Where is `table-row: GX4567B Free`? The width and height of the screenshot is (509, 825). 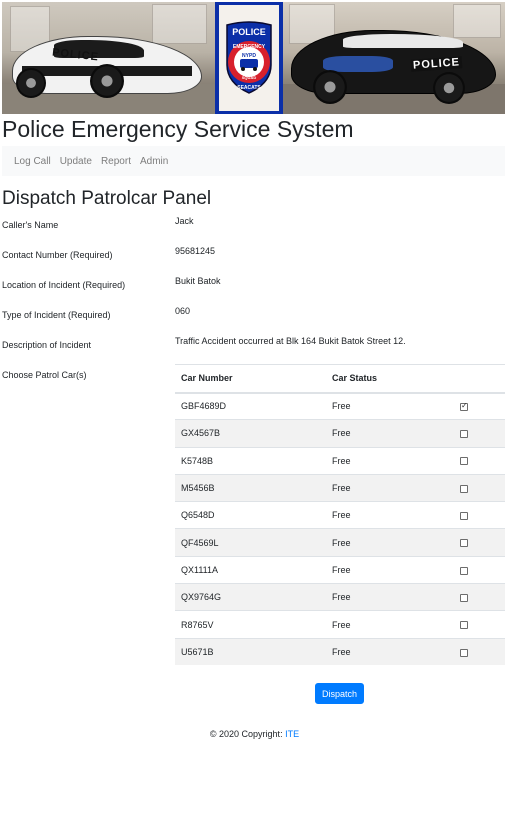
table-row: GX4567B Free is located at coordinates (340, 433).